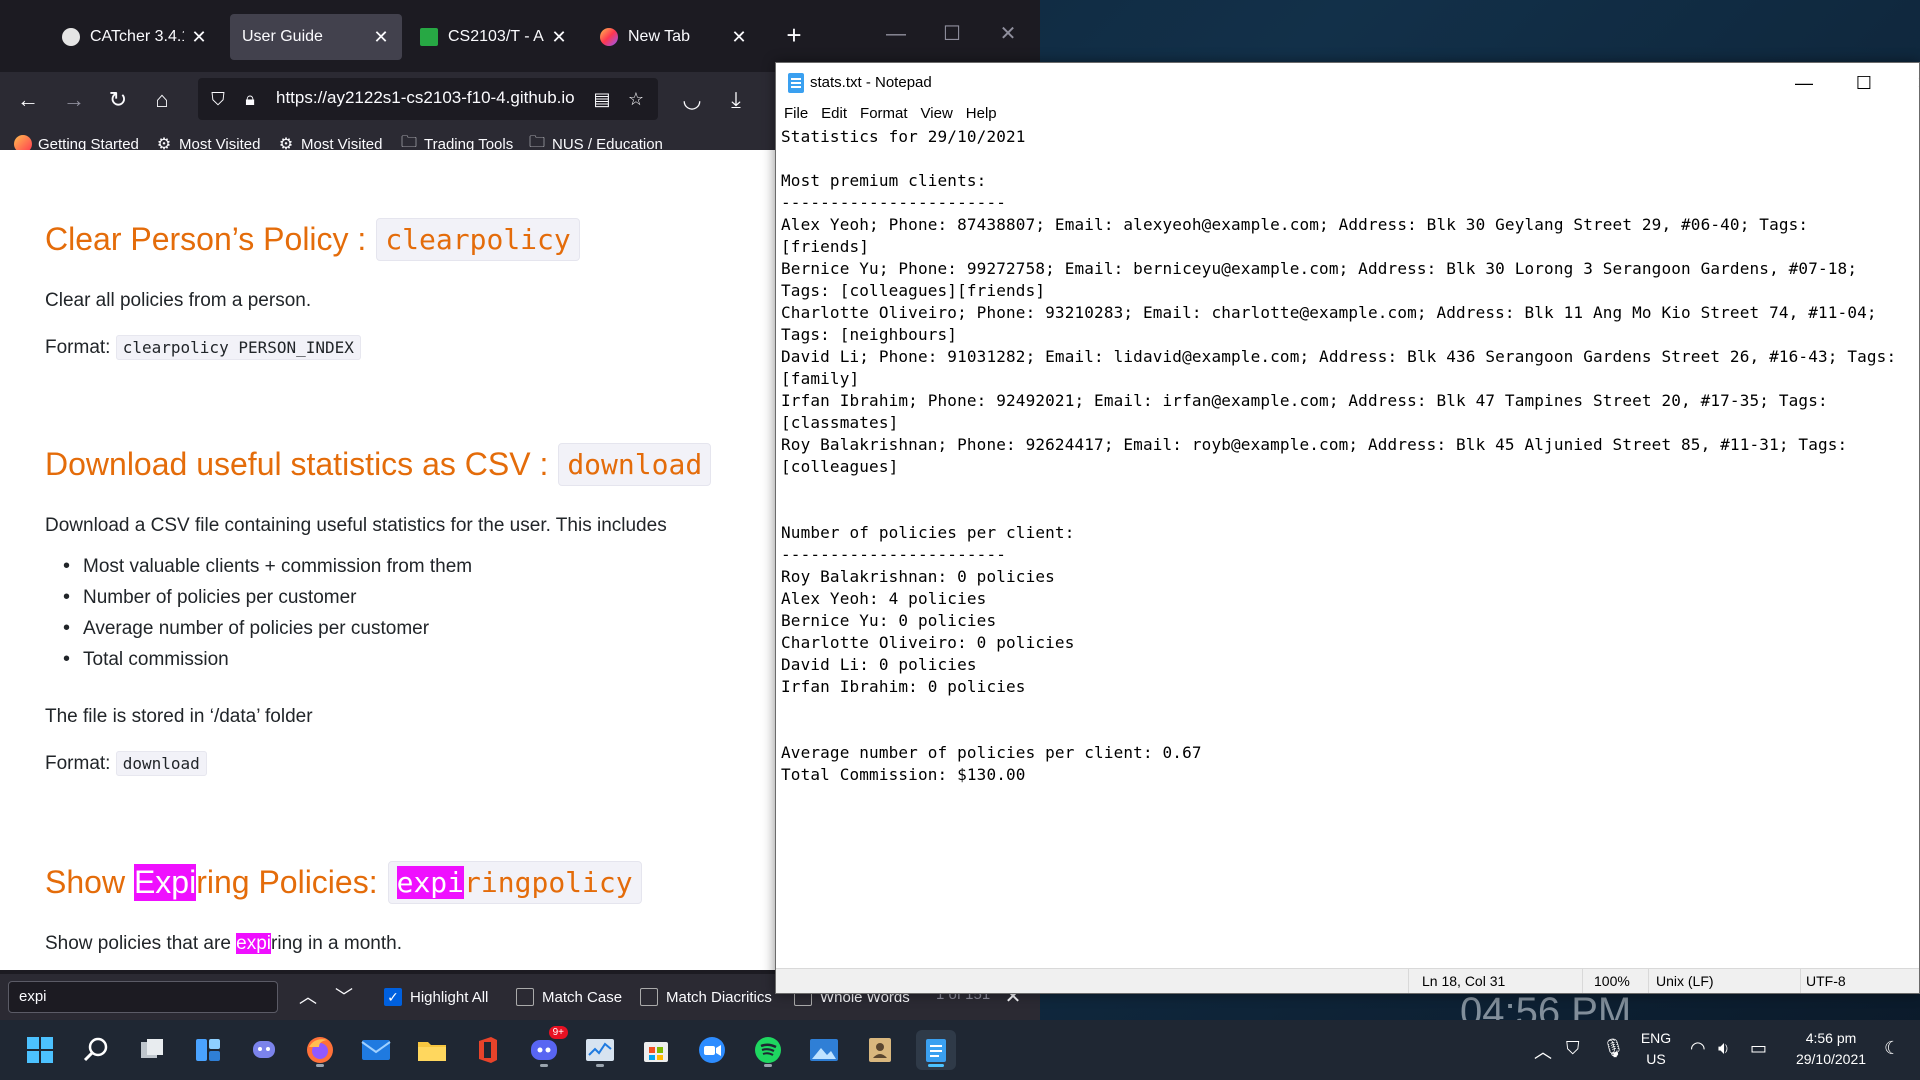  I want to click on list-item: Number of policies per customer, so click(258, 602).